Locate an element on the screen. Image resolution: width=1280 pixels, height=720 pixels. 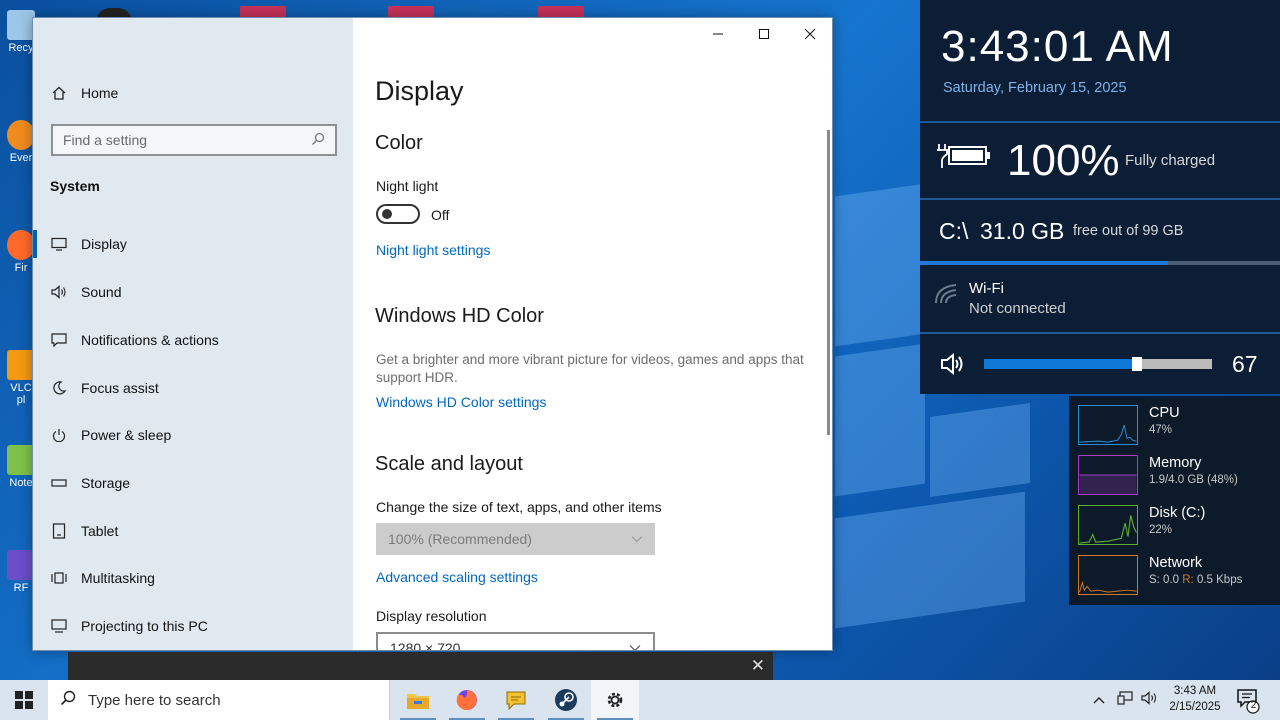
taskbar-firefox is located at coordinates (467, 700).